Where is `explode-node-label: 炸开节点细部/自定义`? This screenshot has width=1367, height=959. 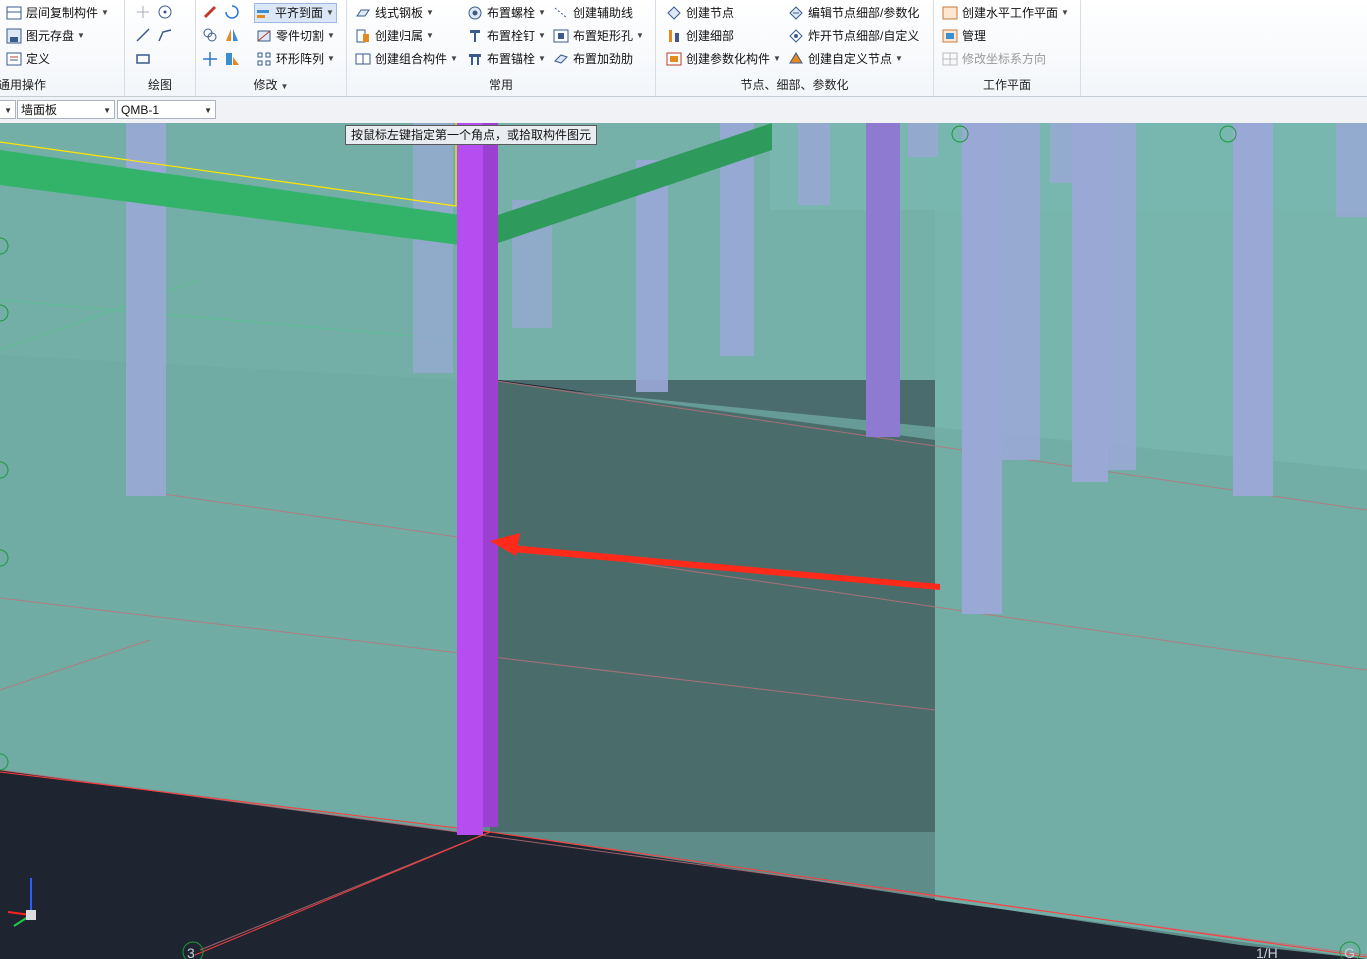
explode-node-label: 炸开节点细部/自定义 is located at coordinates (864, 36).